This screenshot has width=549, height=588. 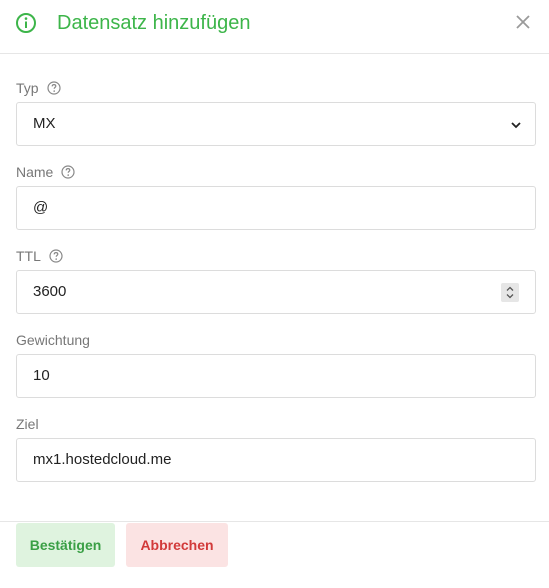 What do you see at coordinates (276, 376) in the screenshot?
I see `weight-input: 10` at bounding box center [276, 376].